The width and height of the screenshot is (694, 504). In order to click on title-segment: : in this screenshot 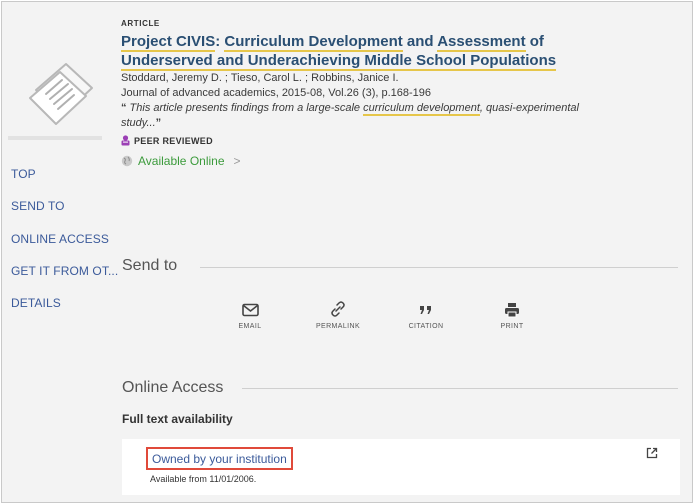, I will do `click(219, 41)`.